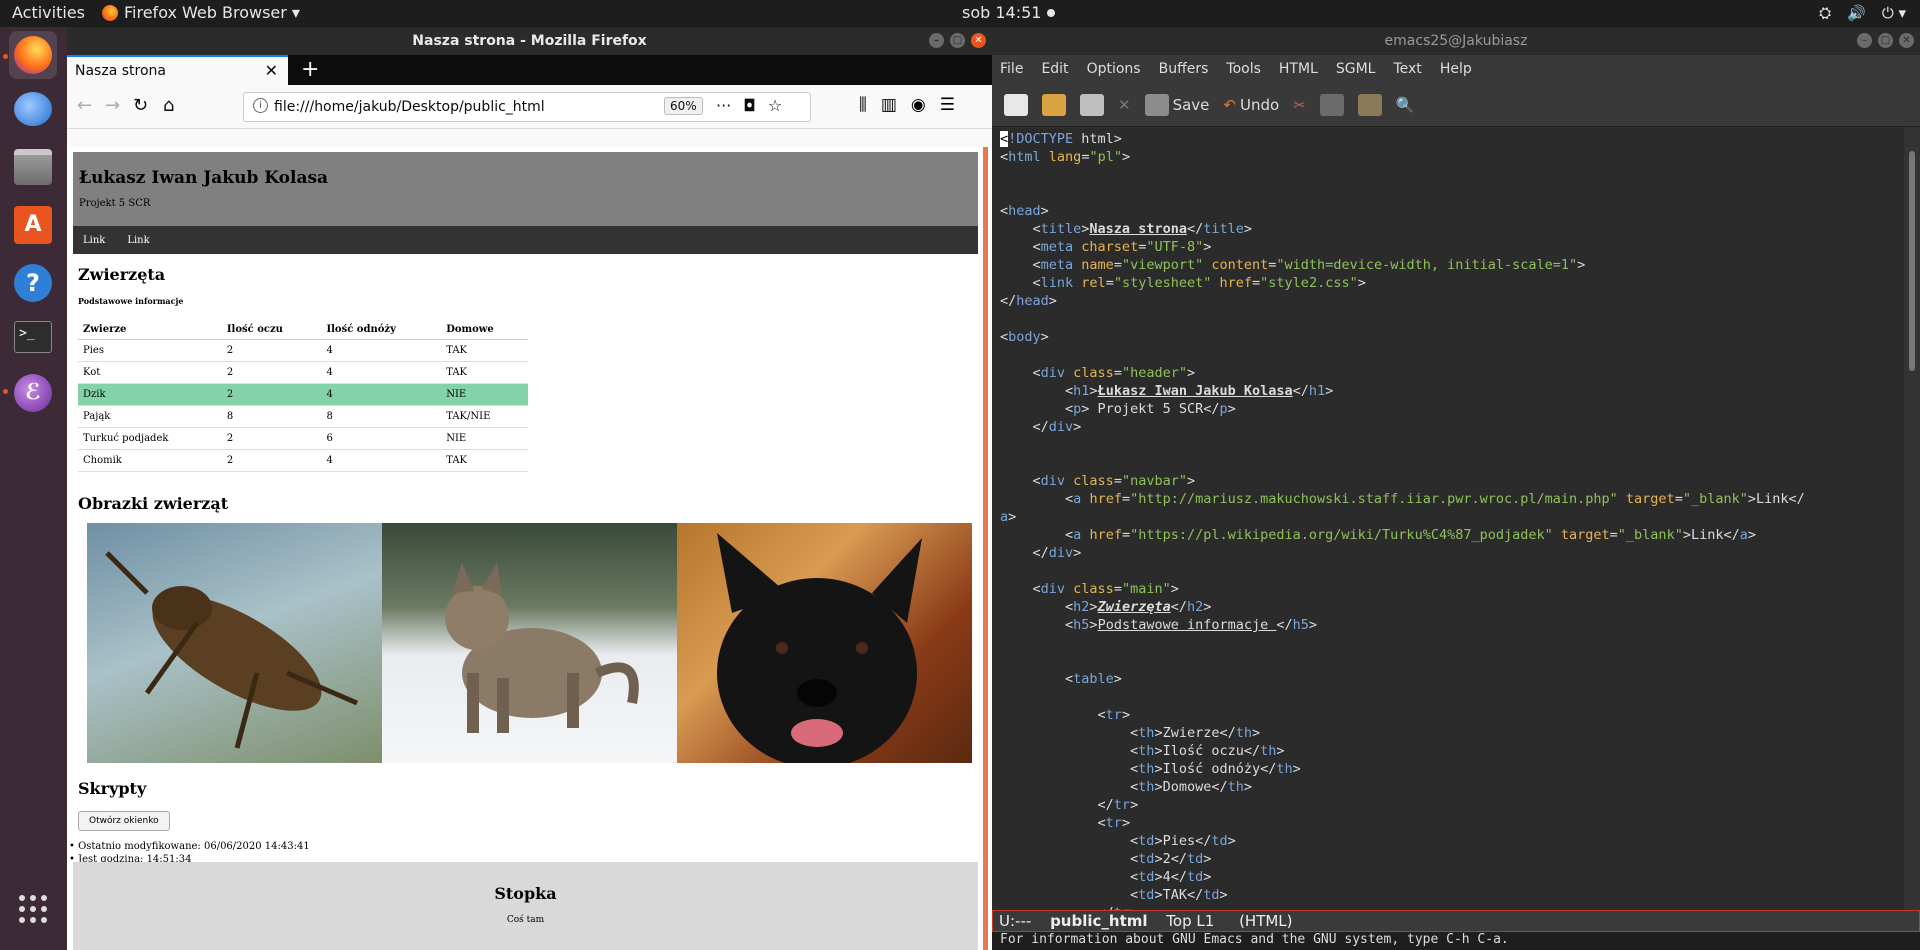  I want to click on reload-icon: ↻, so click(140, 105).